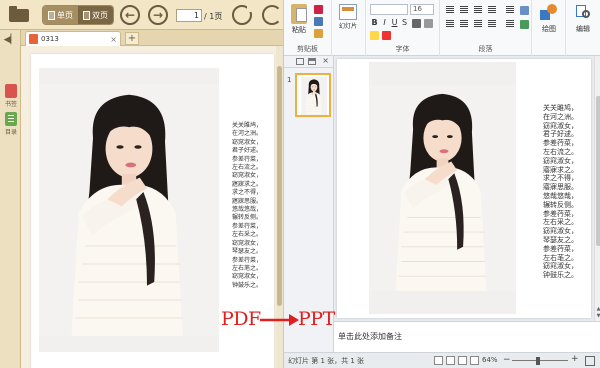  Describe the element at coordinates (51, 15) in the screenshot. I see `single-page-icon` at that location.